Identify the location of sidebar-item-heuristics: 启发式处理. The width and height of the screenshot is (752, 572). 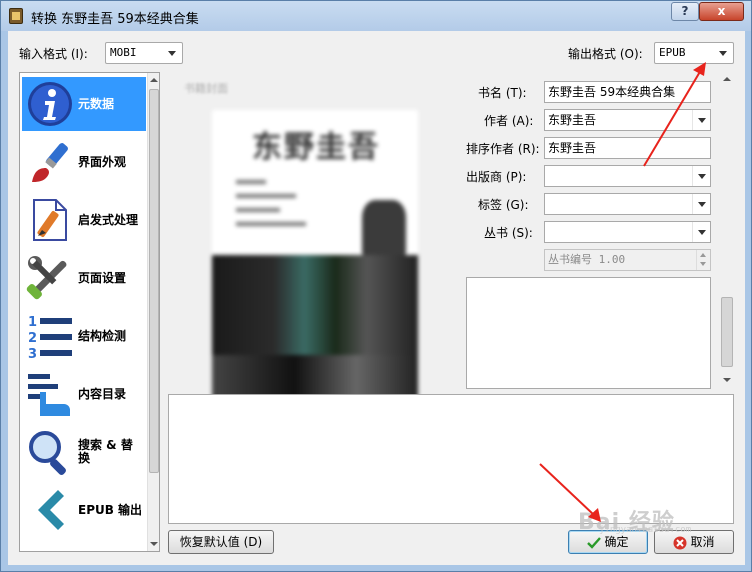
(84, 220).